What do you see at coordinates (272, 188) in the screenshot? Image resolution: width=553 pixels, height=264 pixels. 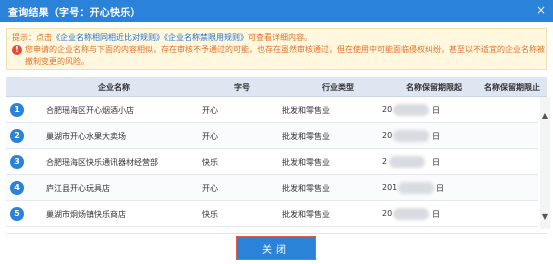 I see `table-row: 4 庐江县开心玩具店 开心 批发和零售业 201 日` at bounding box center [272, 188].